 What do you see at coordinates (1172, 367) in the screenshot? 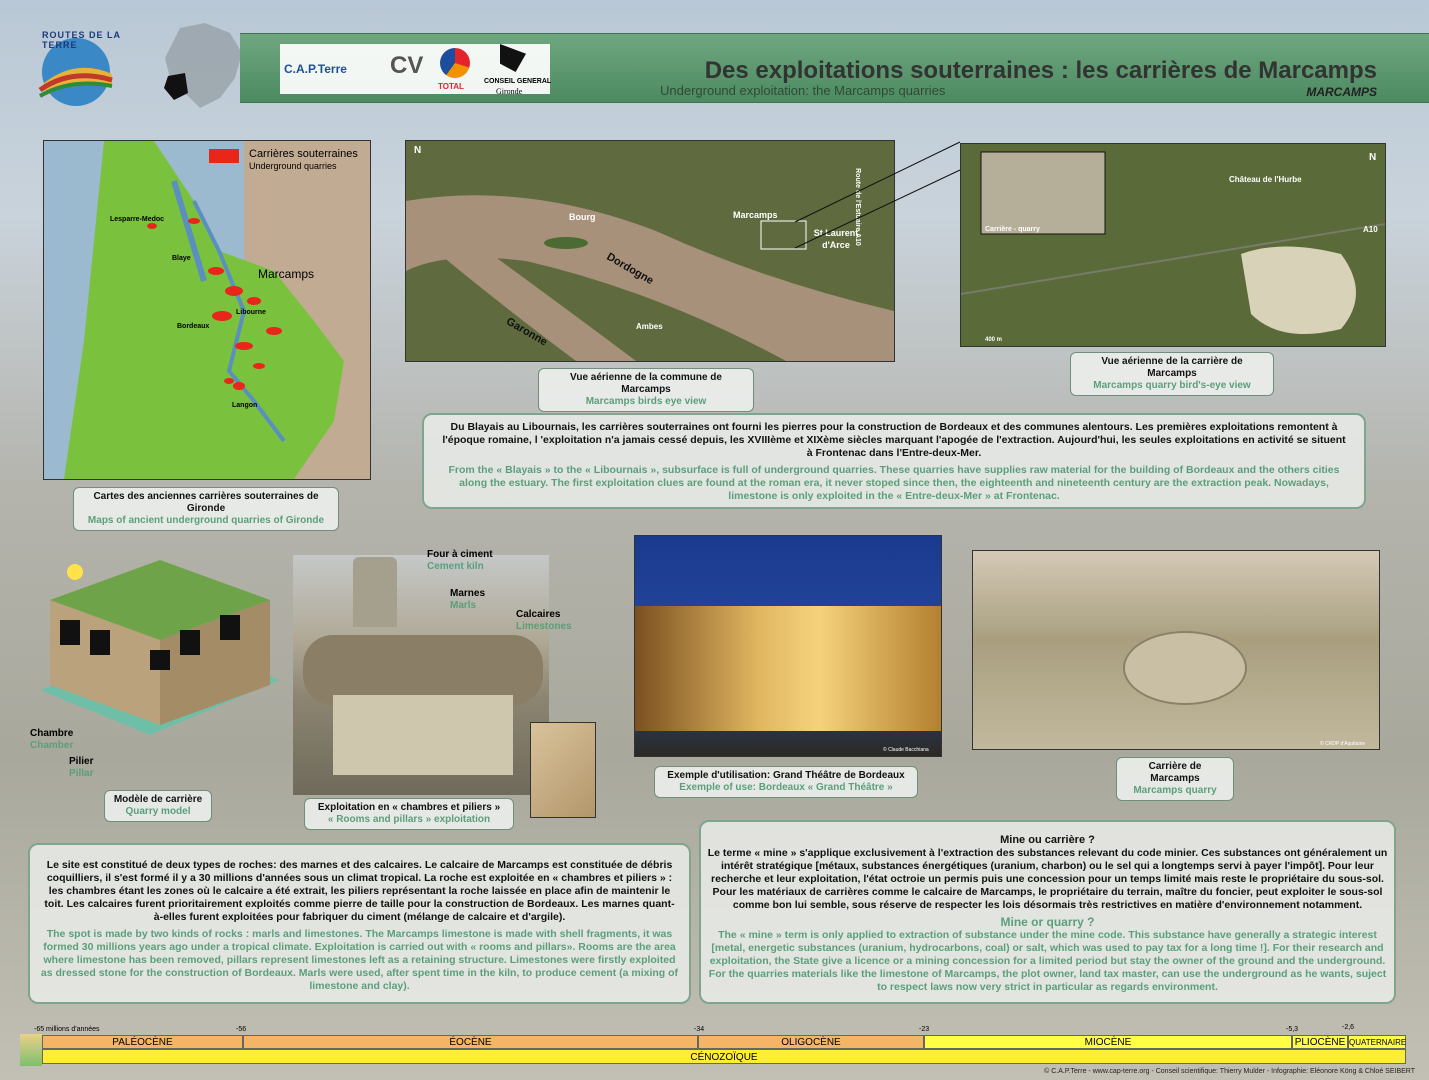
I see `caption-fr: Vue aérienne de la carrière de Marcamps` at bounding box center [1172, 367].